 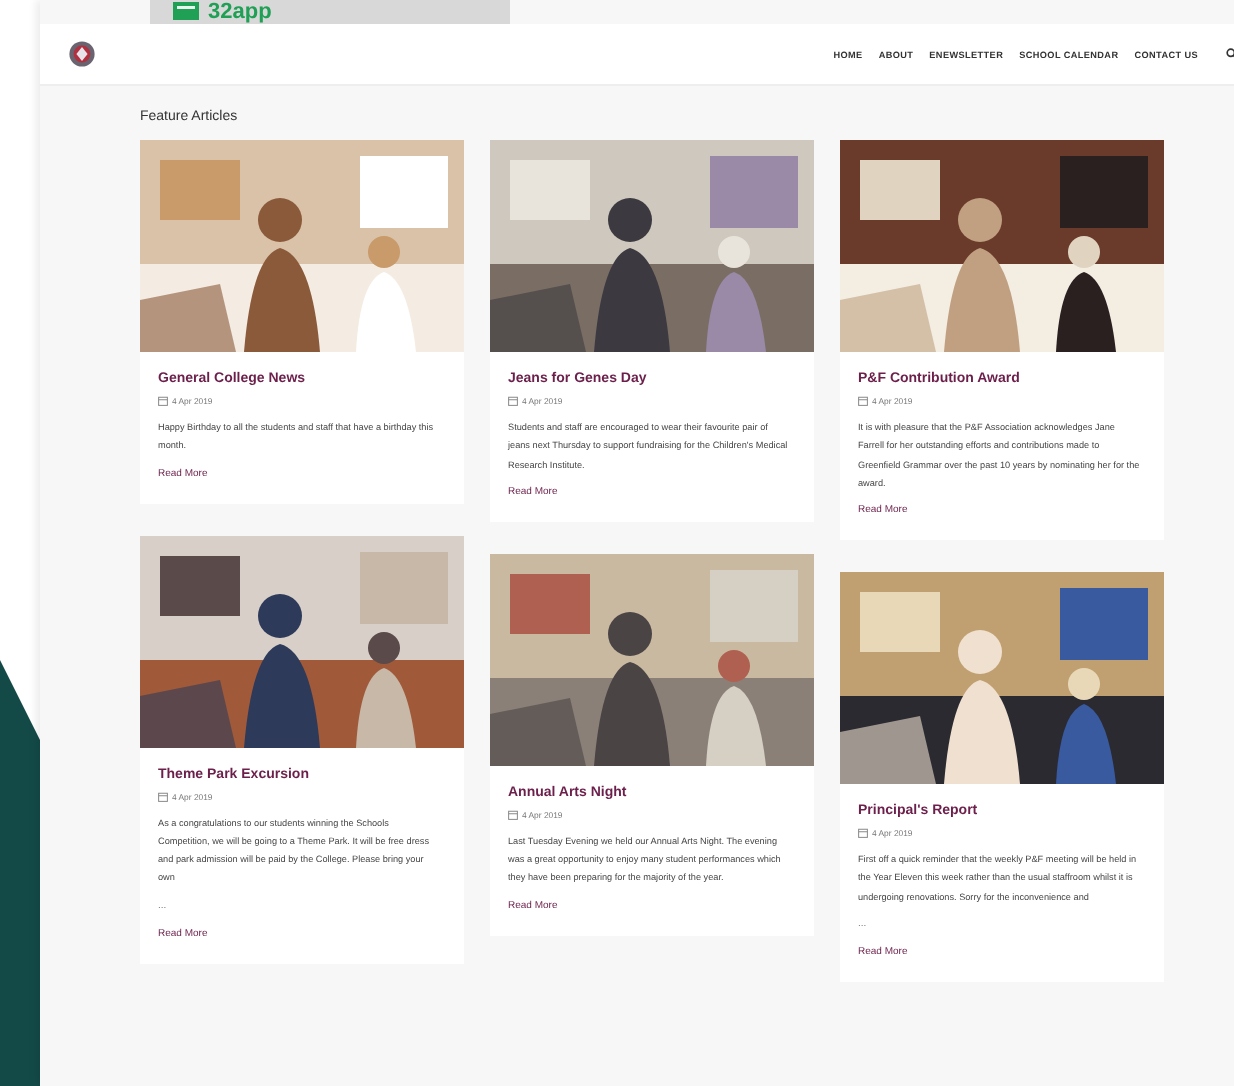 I want to click on logo-text: 32app, so click(x=240, y=12).